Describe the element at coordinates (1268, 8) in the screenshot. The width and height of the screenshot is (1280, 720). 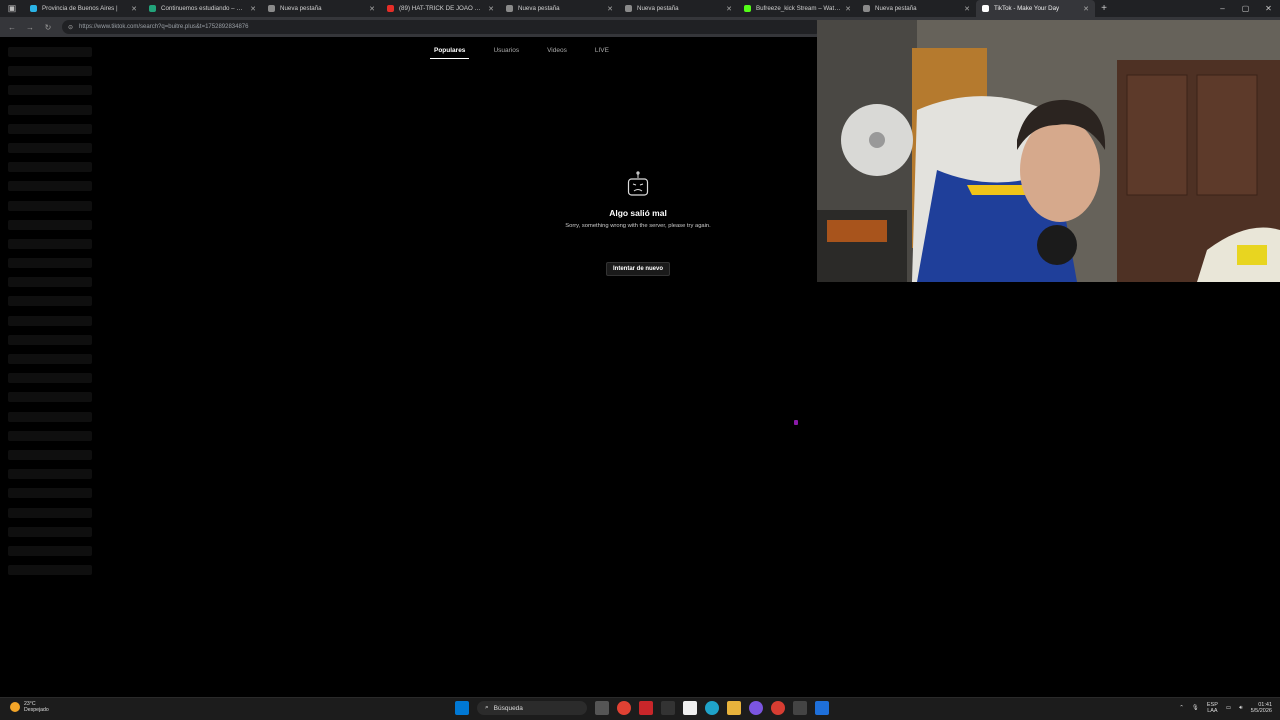
I see `close-window-icon: ✕` at that location.